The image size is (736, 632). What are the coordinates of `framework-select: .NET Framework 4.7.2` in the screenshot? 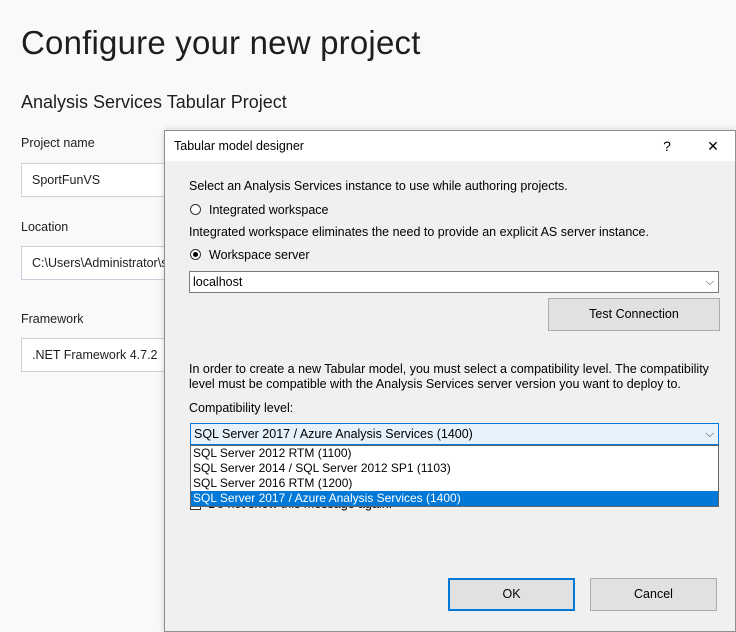 It's located at (101, 355).